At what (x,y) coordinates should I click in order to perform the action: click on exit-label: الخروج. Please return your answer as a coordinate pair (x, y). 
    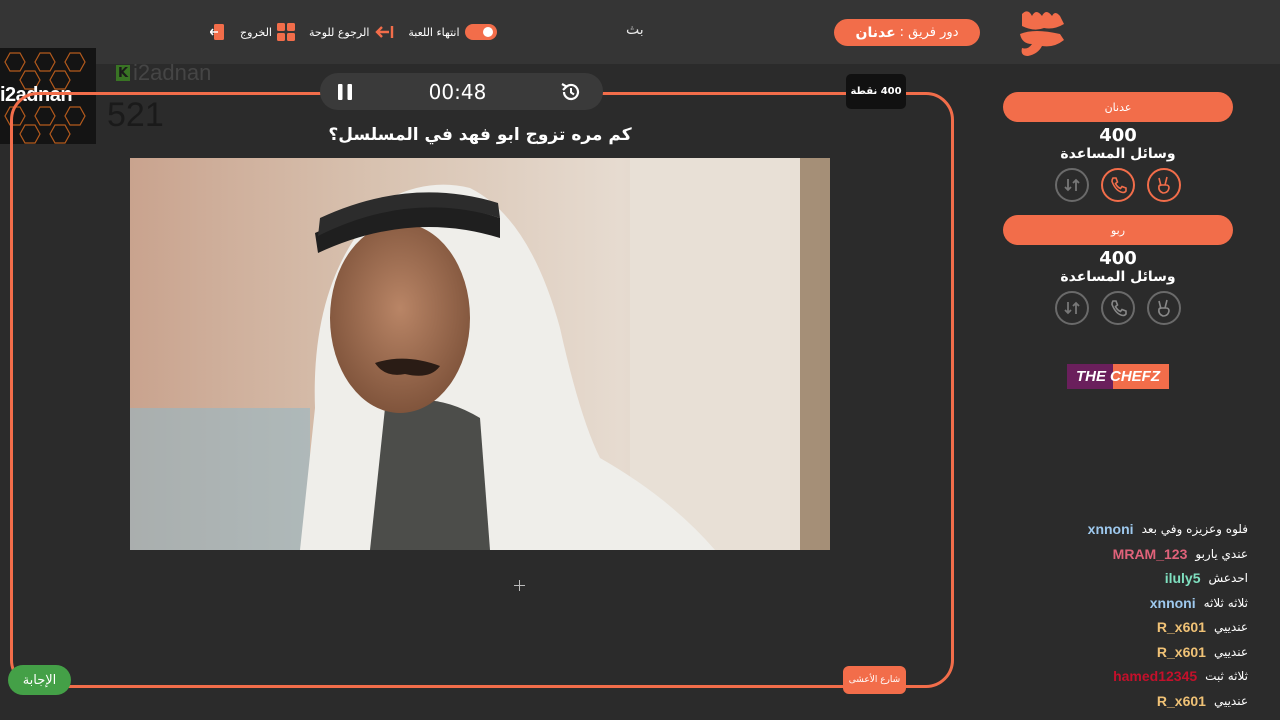
    Looking at the image, I should click on (256, 32).